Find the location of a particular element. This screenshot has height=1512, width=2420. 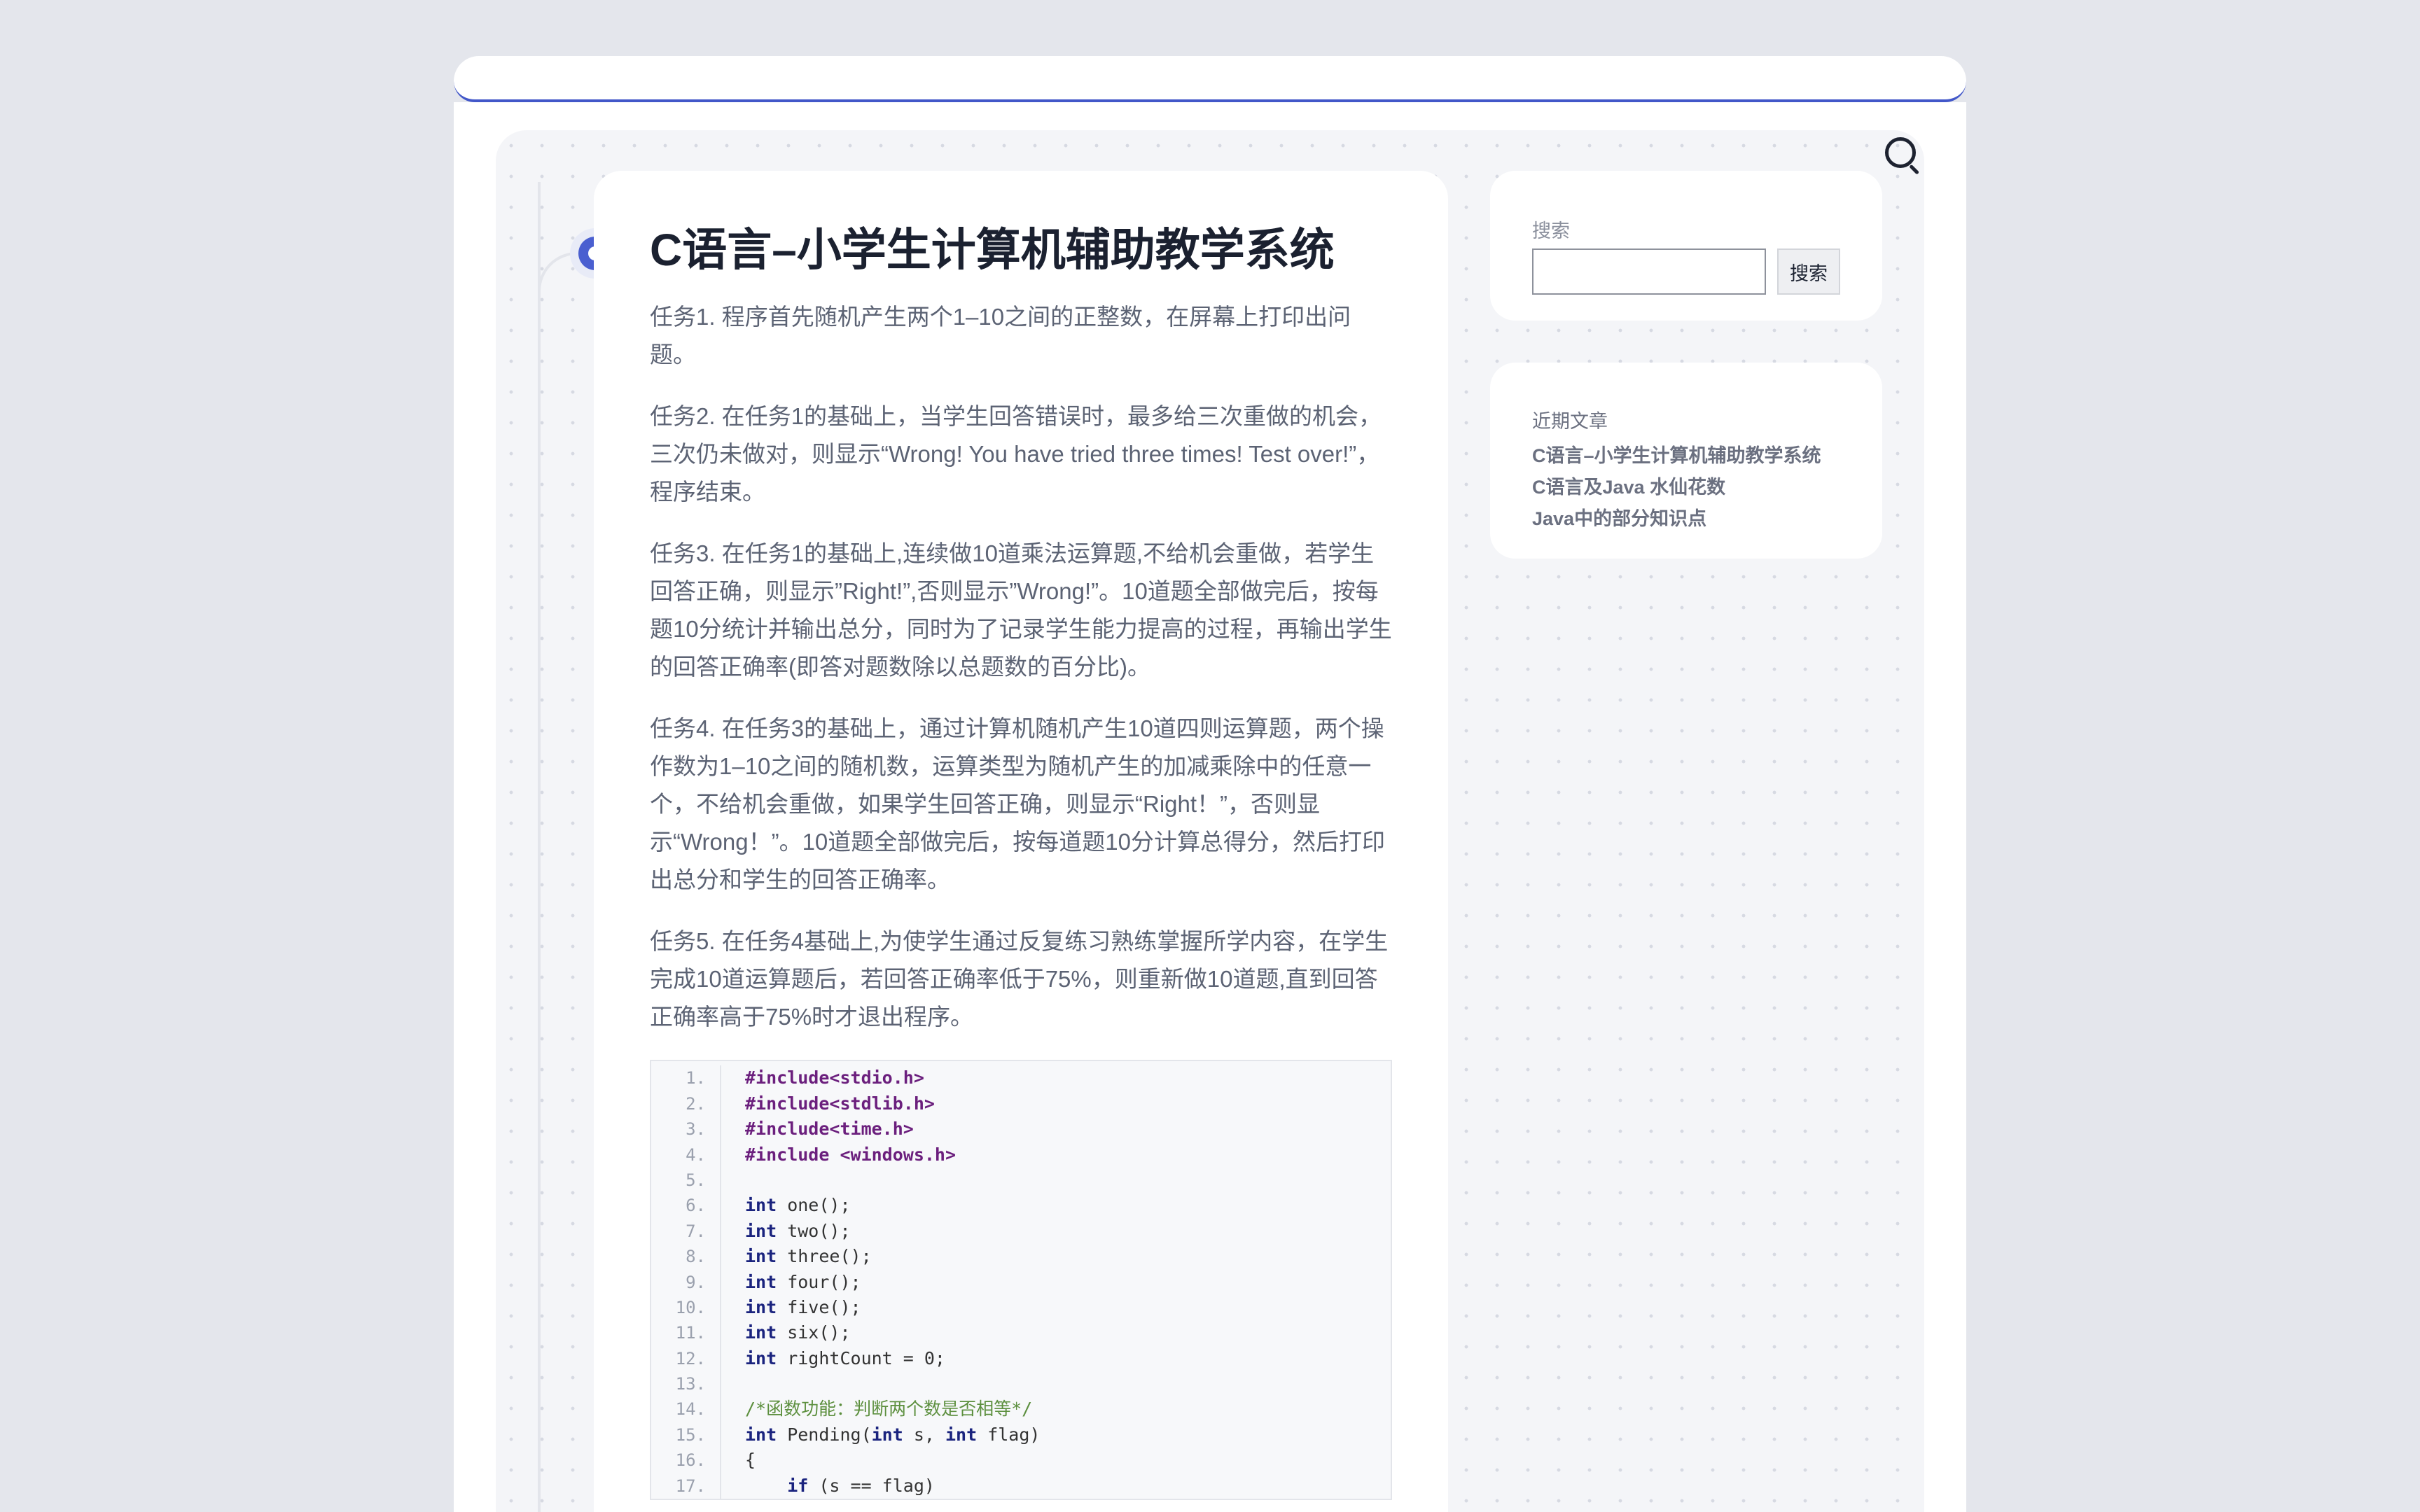

line-number: 10. is located at coordinates (686, 1307).